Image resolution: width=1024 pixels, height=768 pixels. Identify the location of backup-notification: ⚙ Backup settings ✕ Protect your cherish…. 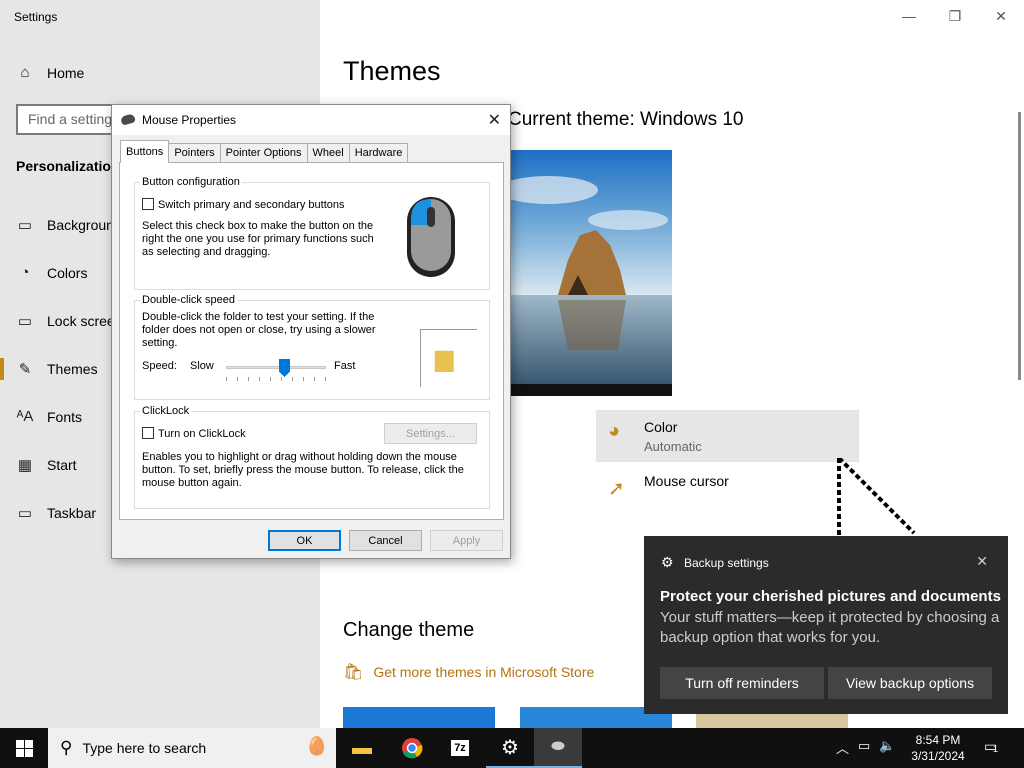
(826, 625).